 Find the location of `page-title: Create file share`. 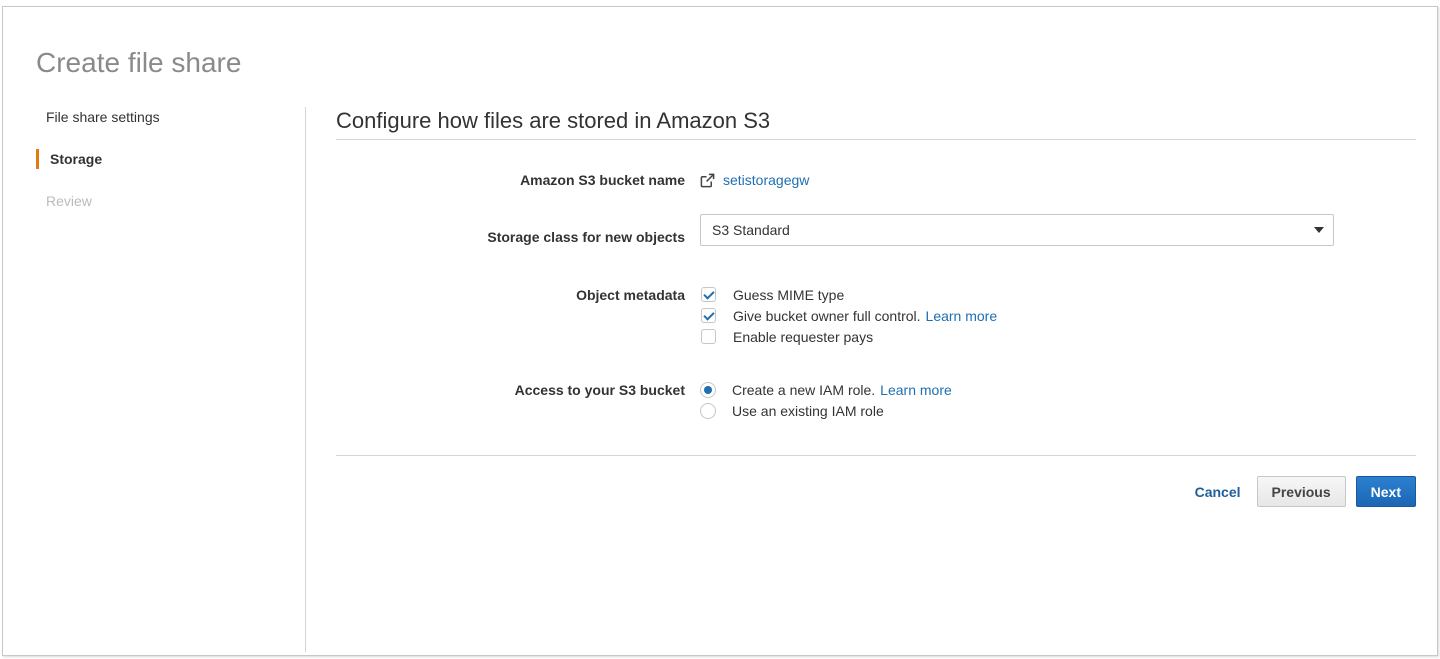

page-title: Create file share is located at coordinates (139, 62).